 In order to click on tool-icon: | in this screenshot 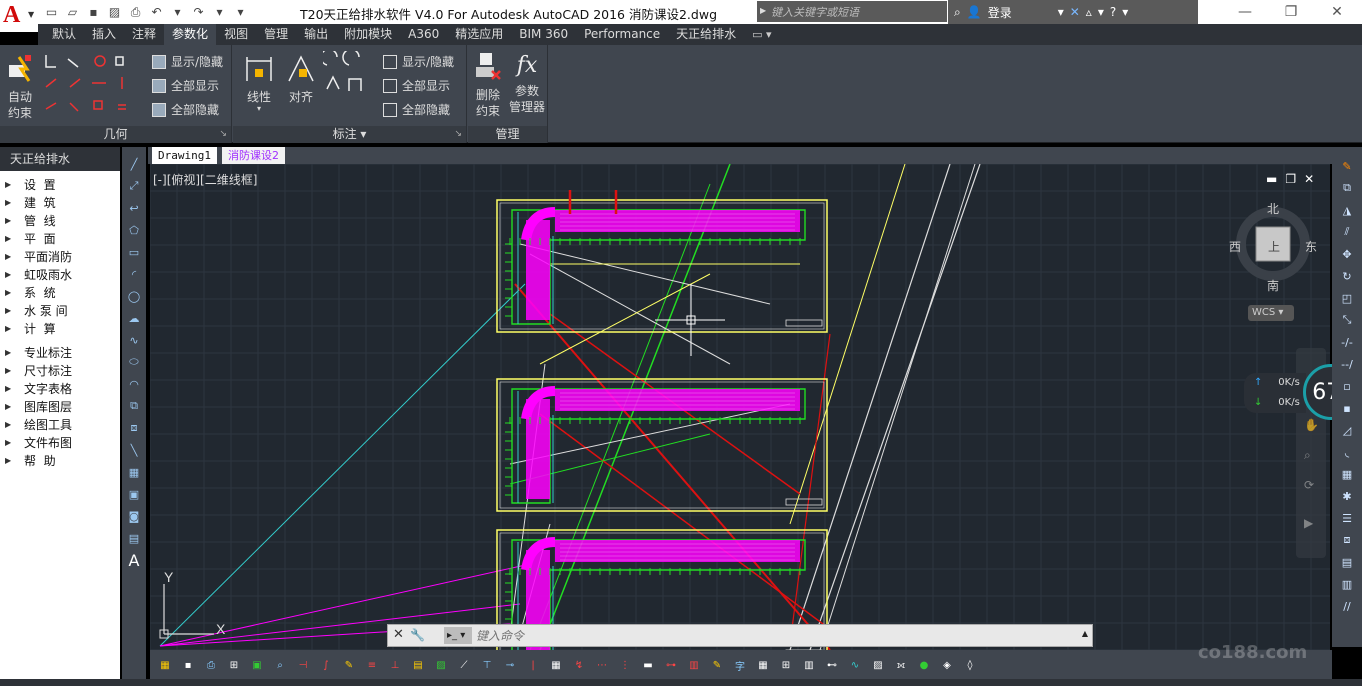, I will do `click(533, 665)`.